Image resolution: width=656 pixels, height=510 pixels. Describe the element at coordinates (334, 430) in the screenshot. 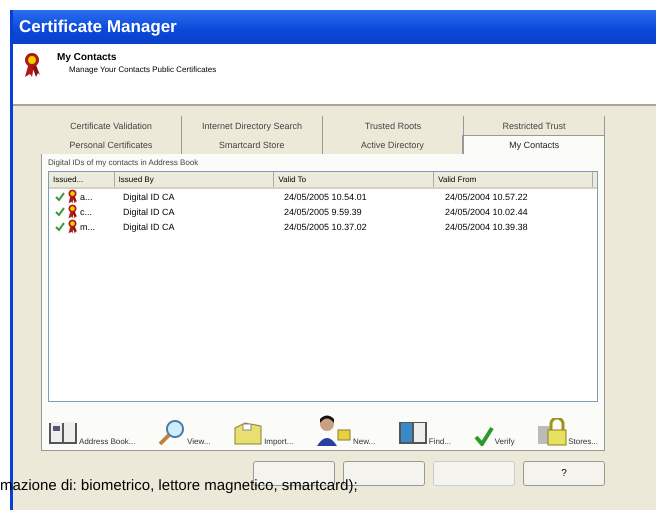

I see `people-icon` at that location.